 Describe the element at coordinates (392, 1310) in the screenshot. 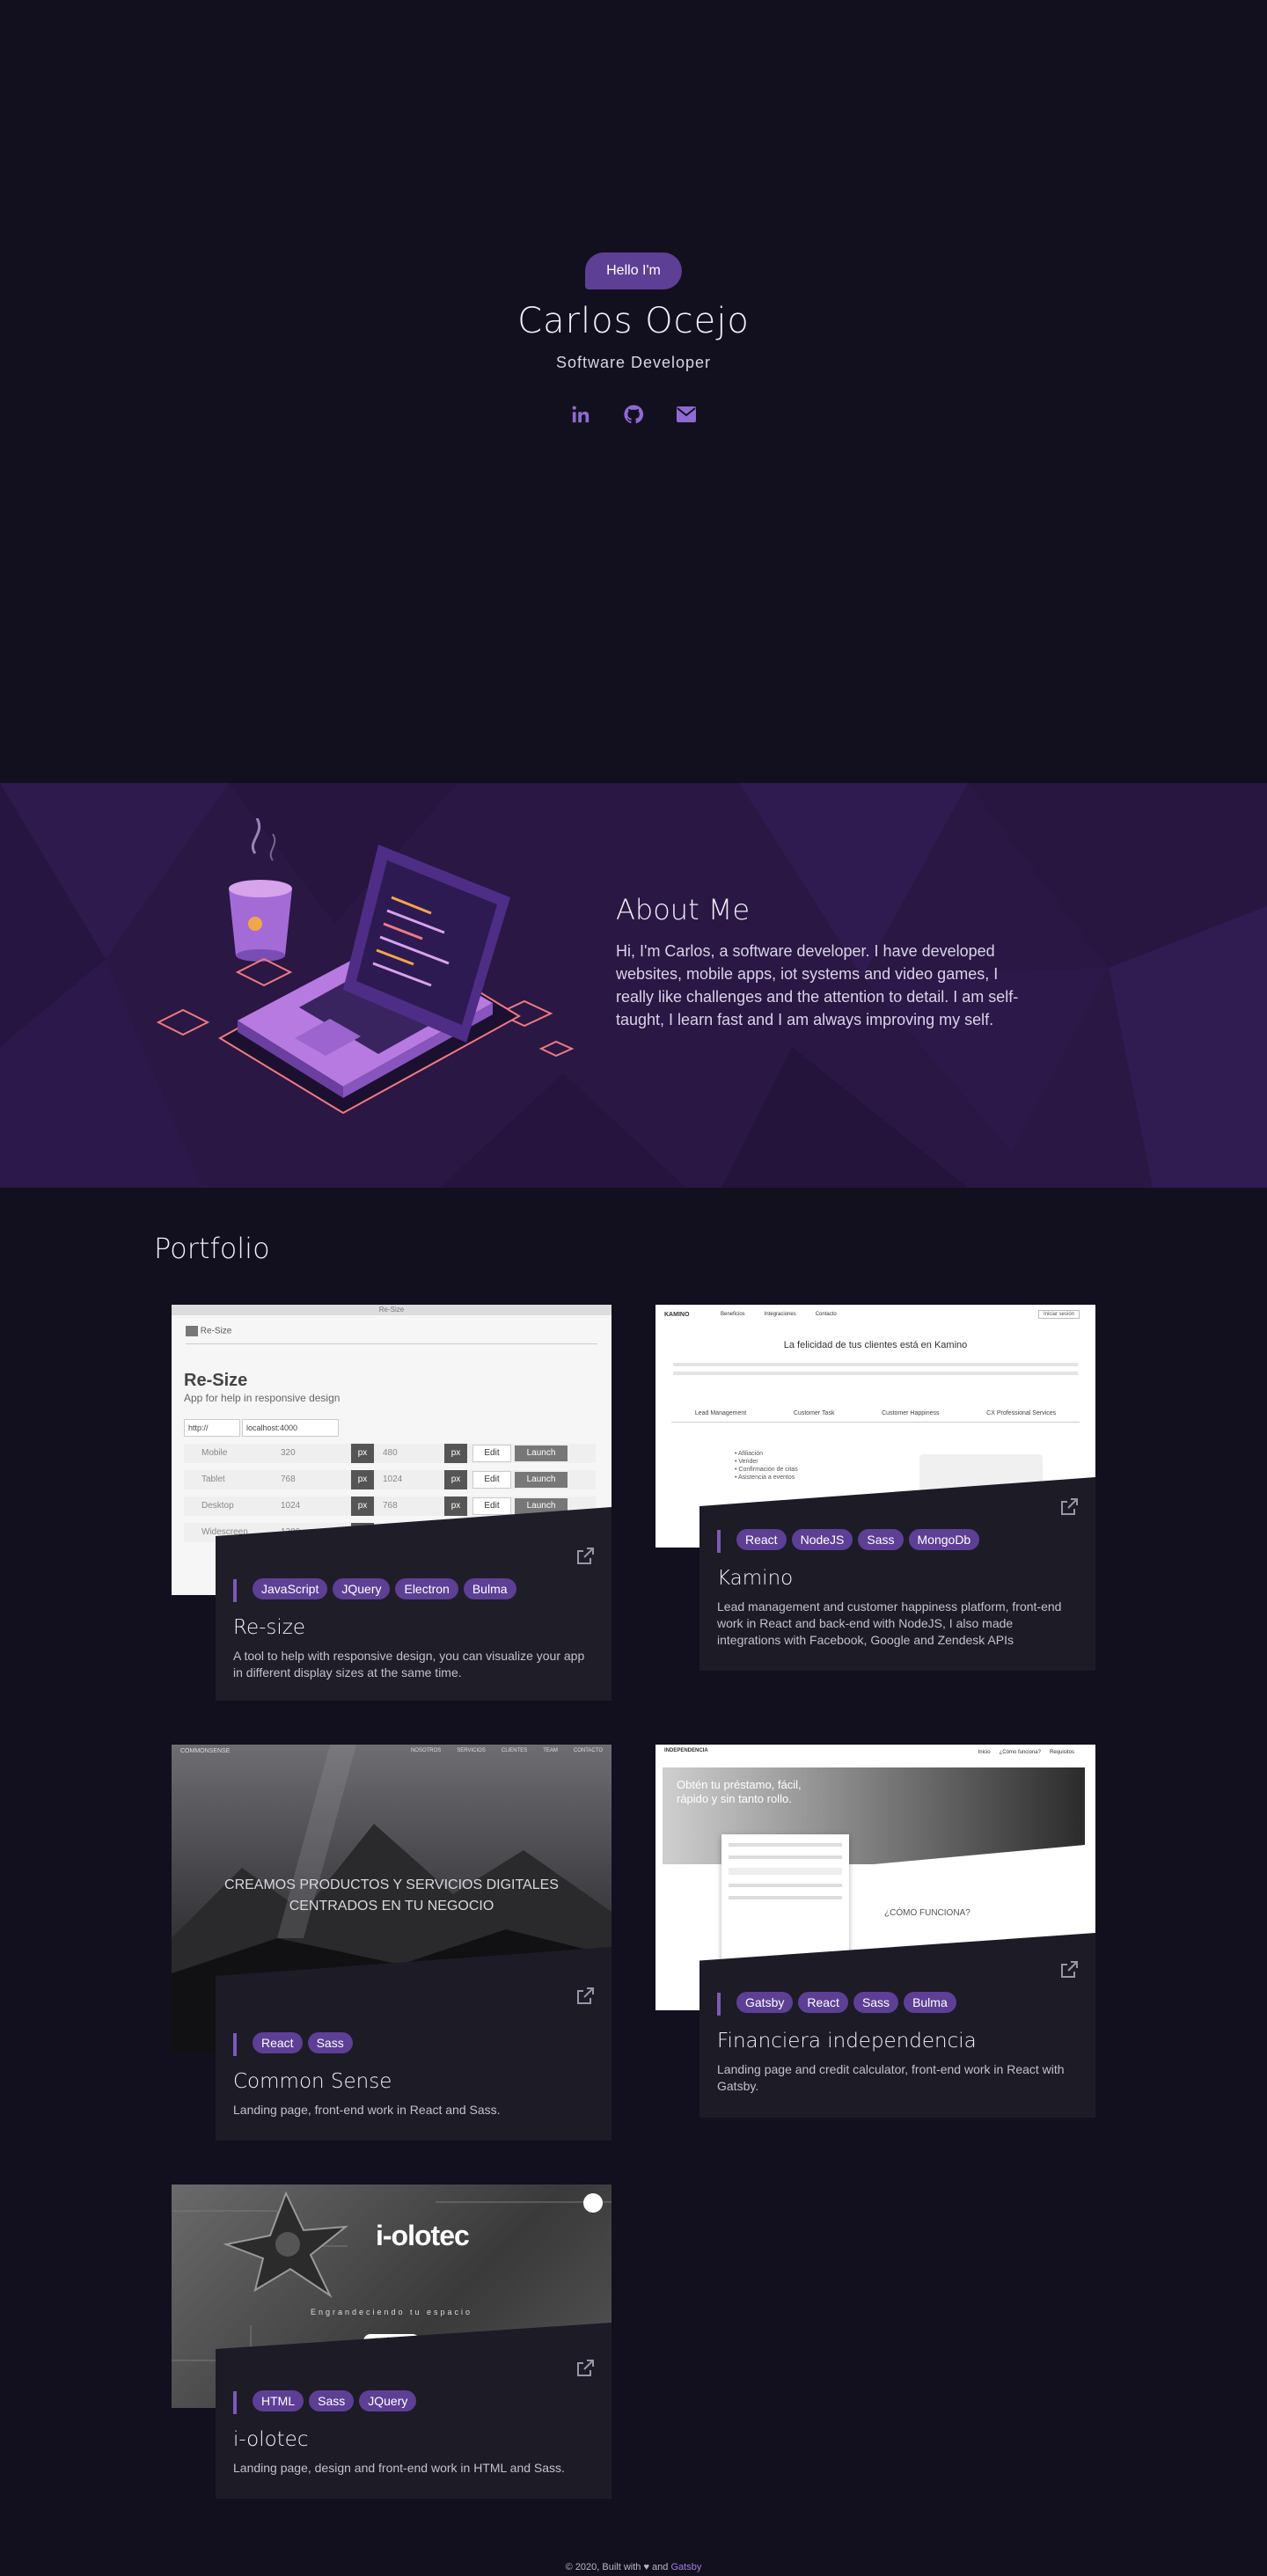

I see `window-title: Re-Size` at that location.